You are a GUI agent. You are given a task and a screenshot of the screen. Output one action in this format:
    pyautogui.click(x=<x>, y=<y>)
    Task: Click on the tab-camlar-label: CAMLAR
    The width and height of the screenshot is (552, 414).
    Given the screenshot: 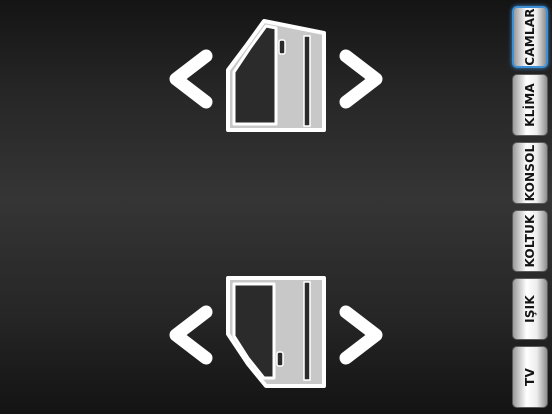 What is the action you would take?
    pyautogui.click(x=530, y=37)
    